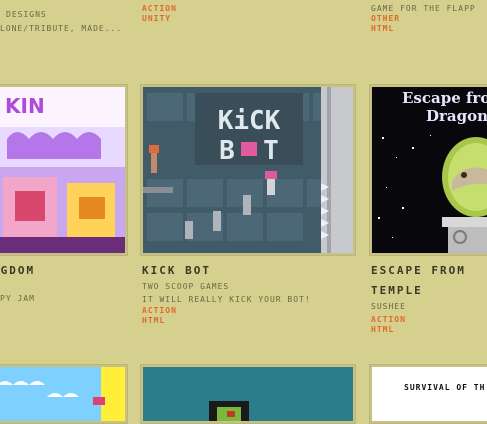 The height and width of the screenshot is (424, 487). Describe the element at coordinates (388, 307) in the screenshot. I see `game-author: SUSHEE` at that location.